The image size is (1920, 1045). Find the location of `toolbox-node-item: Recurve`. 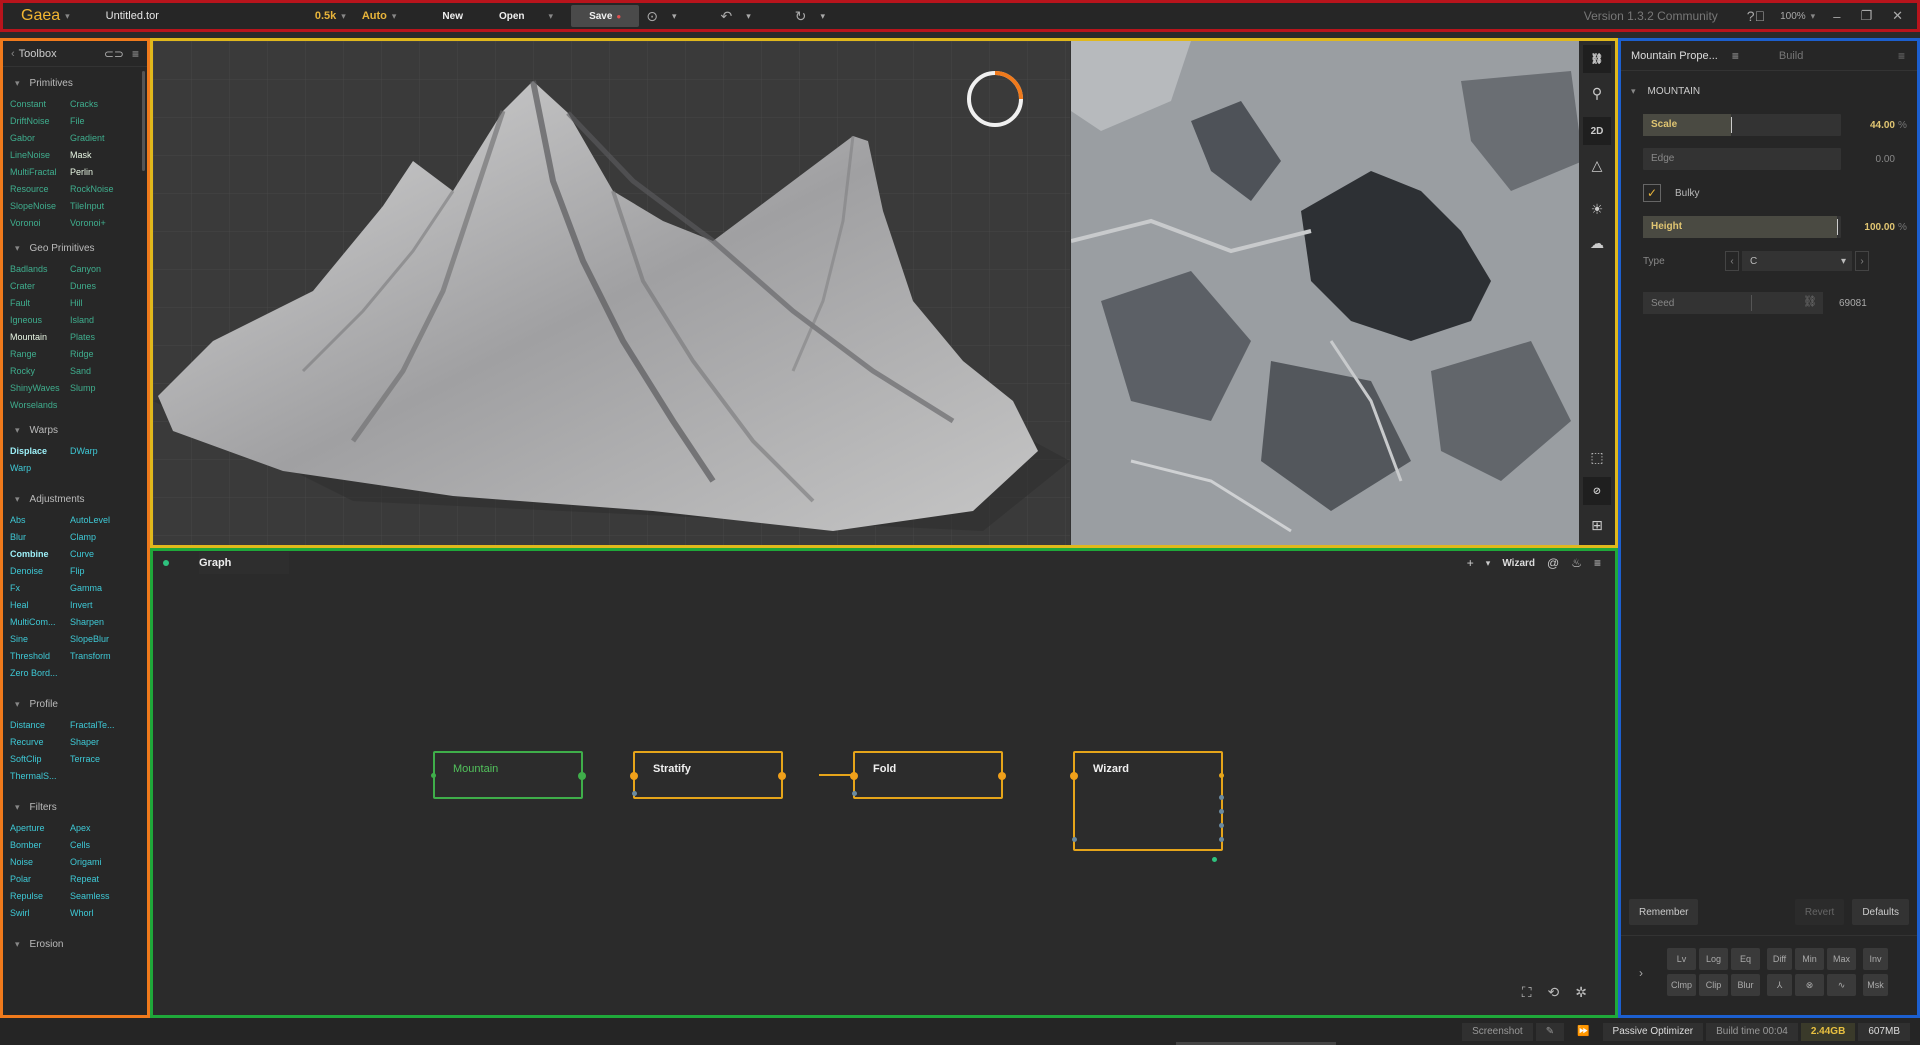

toolbox-node-item: Recurve is located at coordinates (40, 742).